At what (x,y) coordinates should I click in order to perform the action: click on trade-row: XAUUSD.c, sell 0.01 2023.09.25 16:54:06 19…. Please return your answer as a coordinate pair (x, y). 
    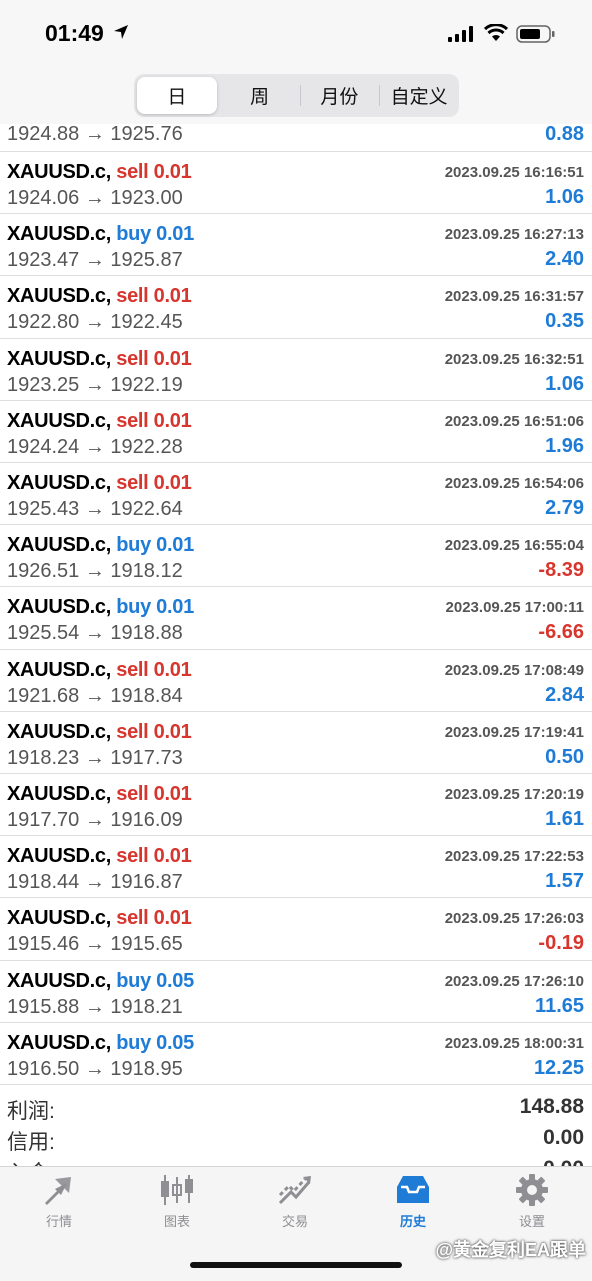
    Looking at the image, I should click on (296, 493).